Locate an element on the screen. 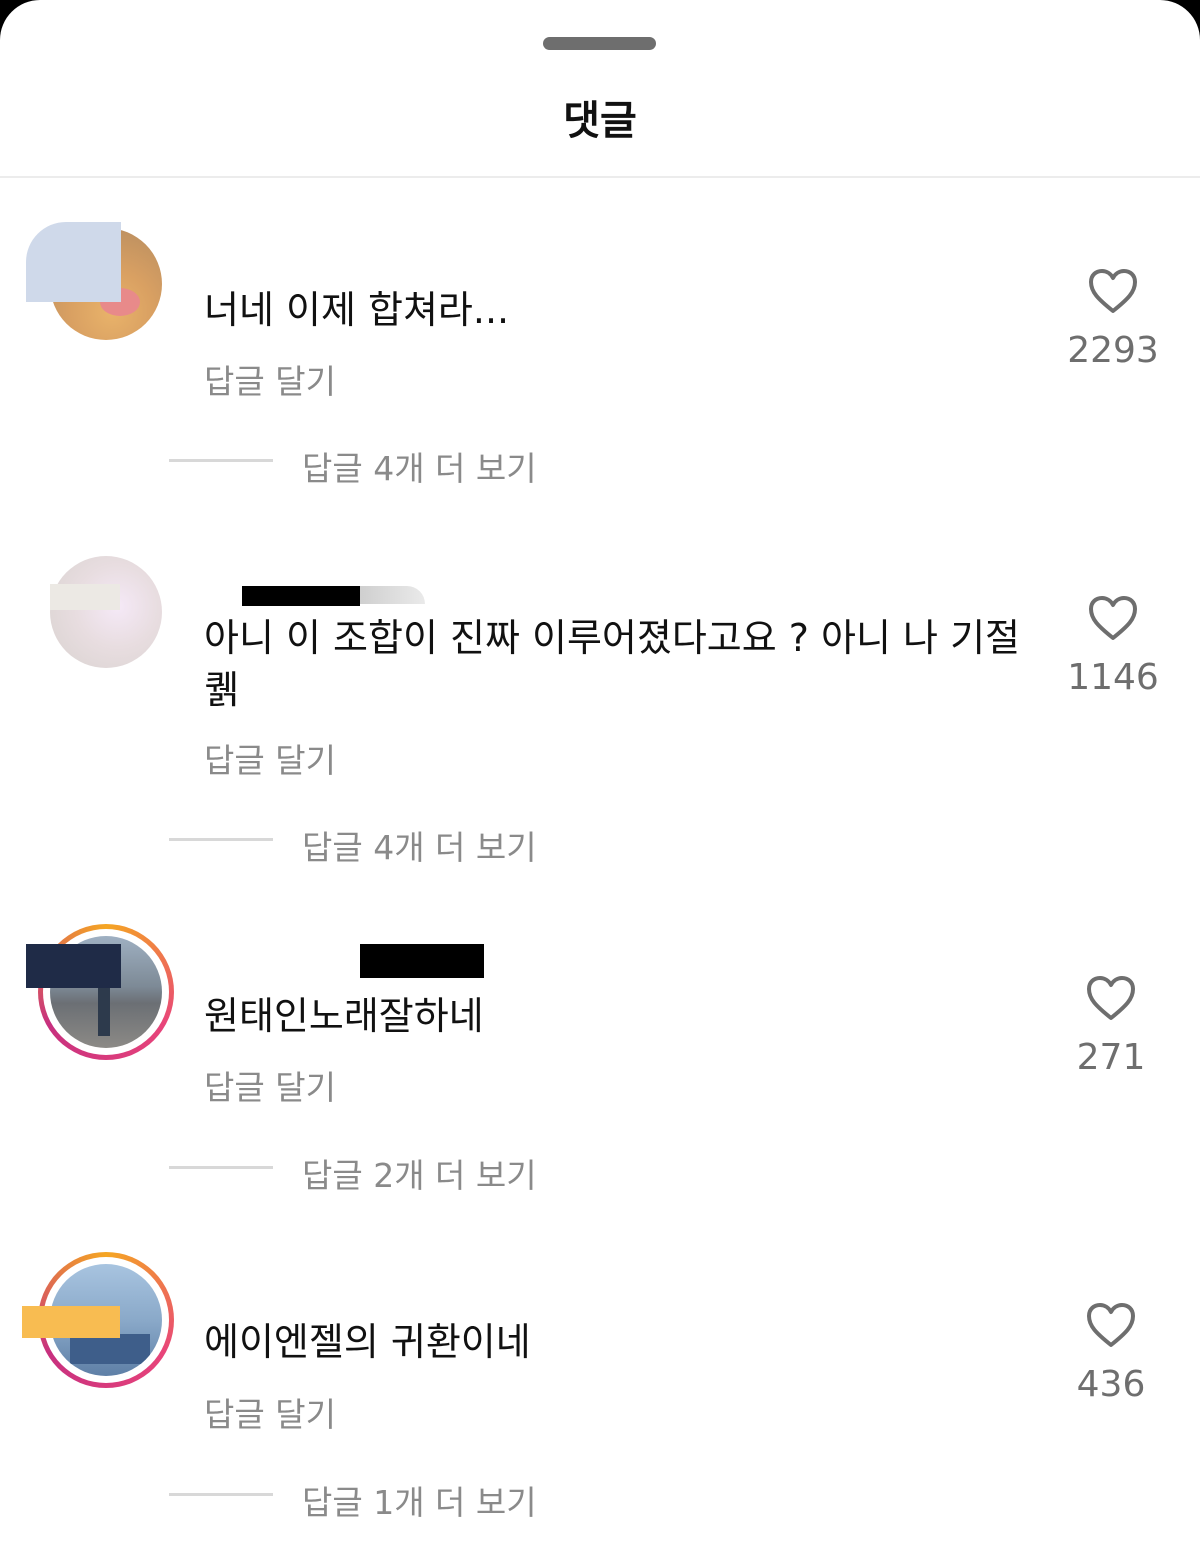 The height and width of the screenshot is (1548, 1200). sheet-title: 댓글 is located at coordinates (600, 121).